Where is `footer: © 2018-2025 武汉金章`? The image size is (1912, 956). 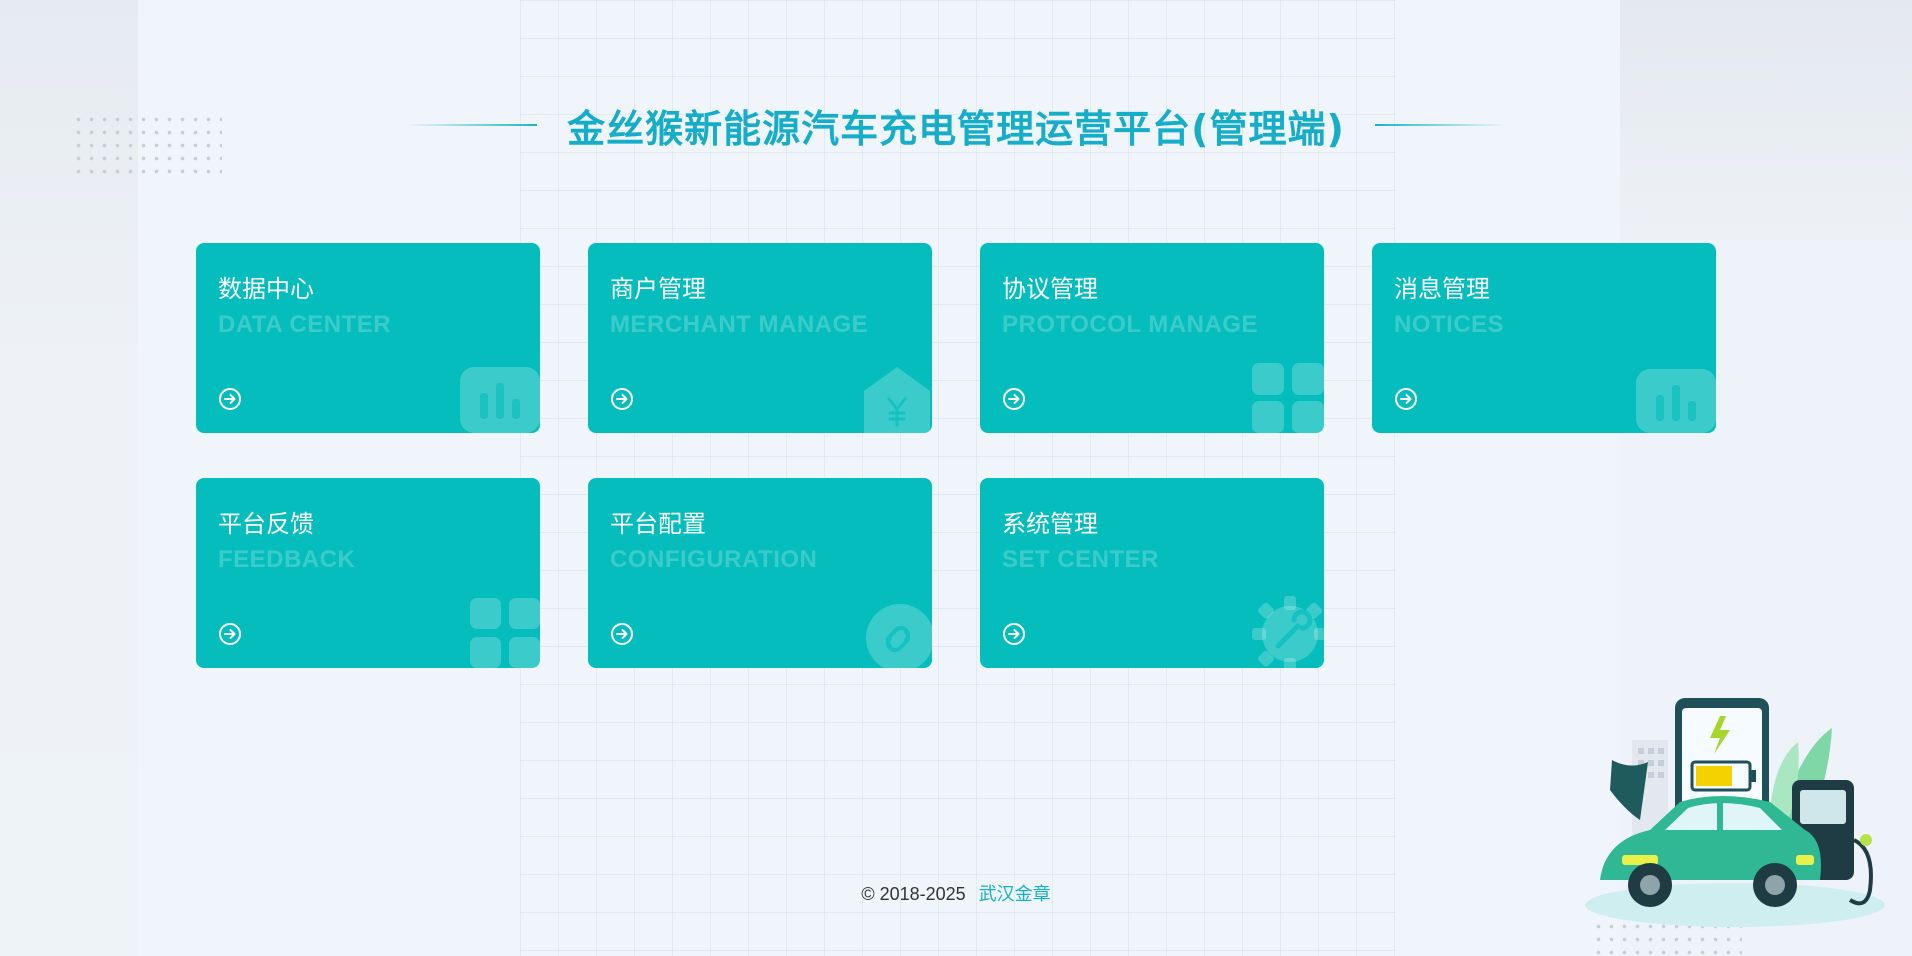 footer: © 2018-2025 武汉金章 is located at coordinates (956, 893).